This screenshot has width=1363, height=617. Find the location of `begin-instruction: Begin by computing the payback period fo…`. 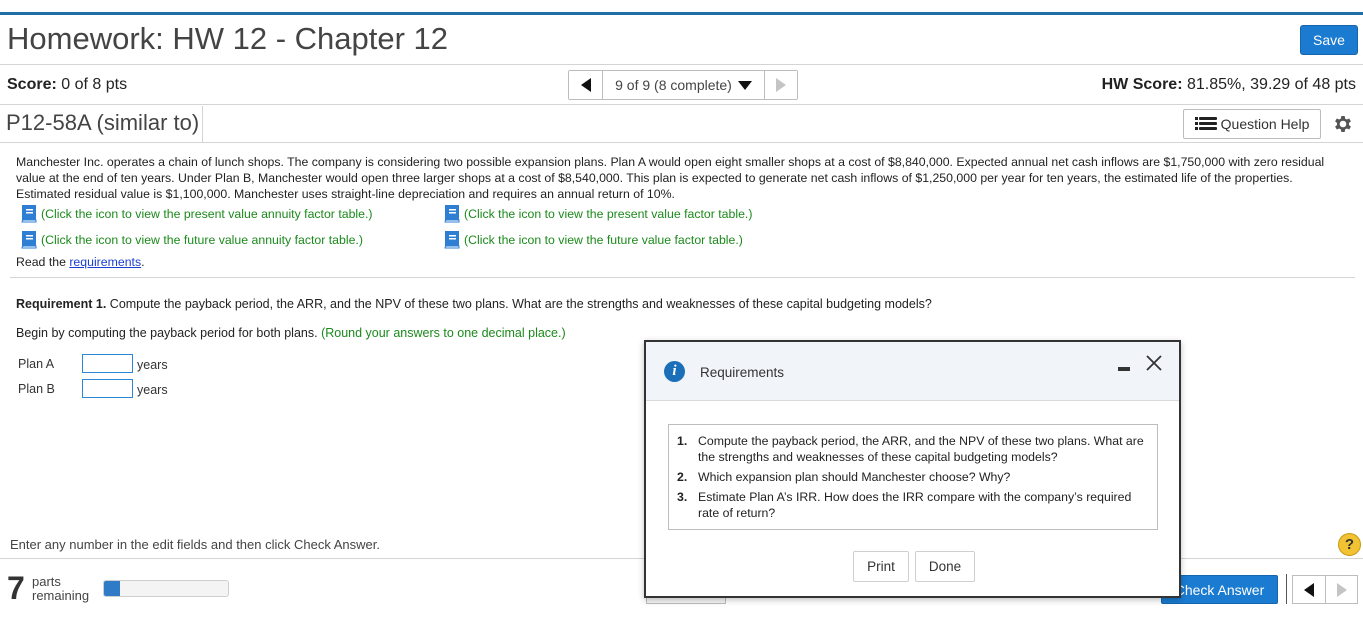

begin-instruction: Begin by computing the payback period fo… is located at coordinates (291, 333).